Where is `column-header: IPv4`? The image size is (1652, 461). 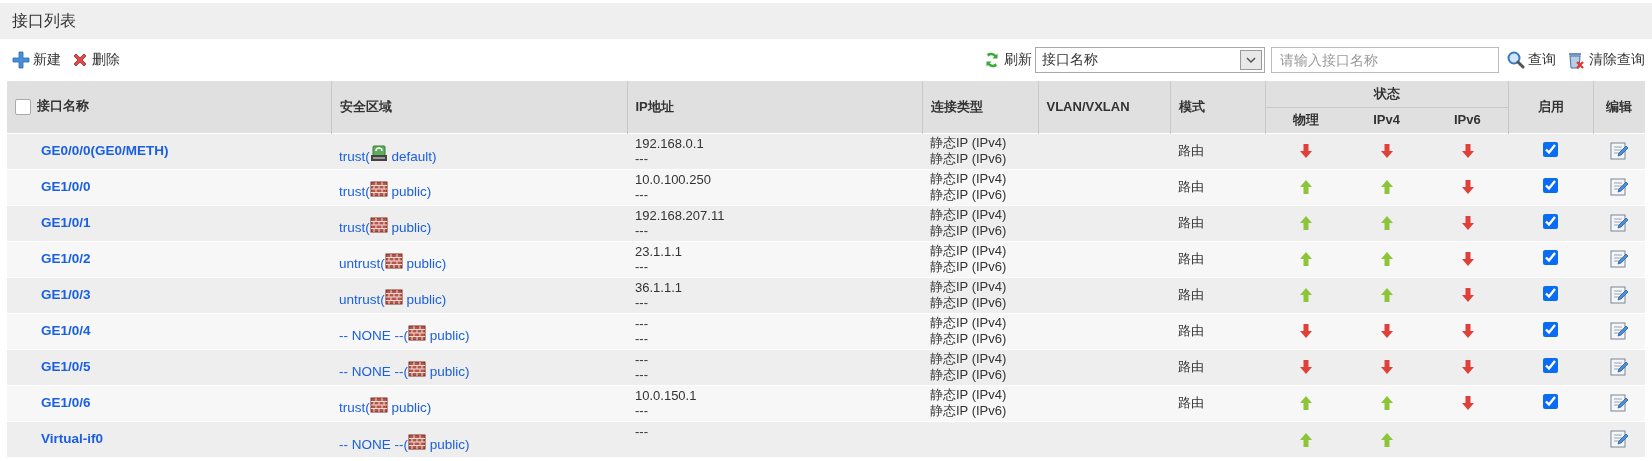
column-header: IPv4 is located at coordinates (1386, 120).